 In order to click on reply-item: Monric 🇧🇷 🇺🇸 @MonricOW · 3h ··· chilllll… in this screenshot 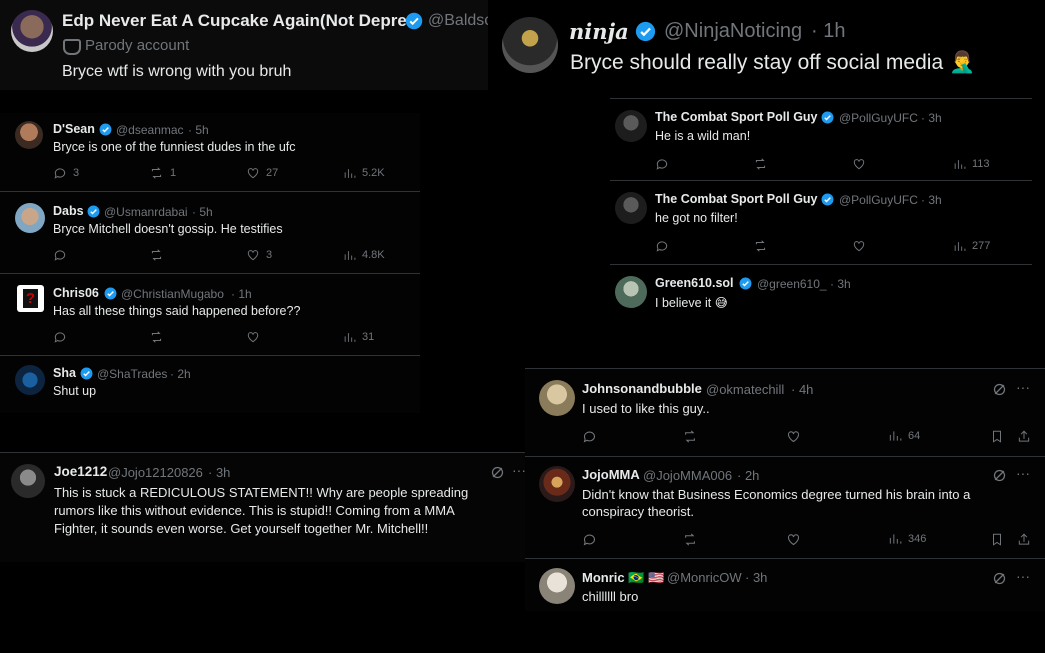, I will do `click(785, 585)`.